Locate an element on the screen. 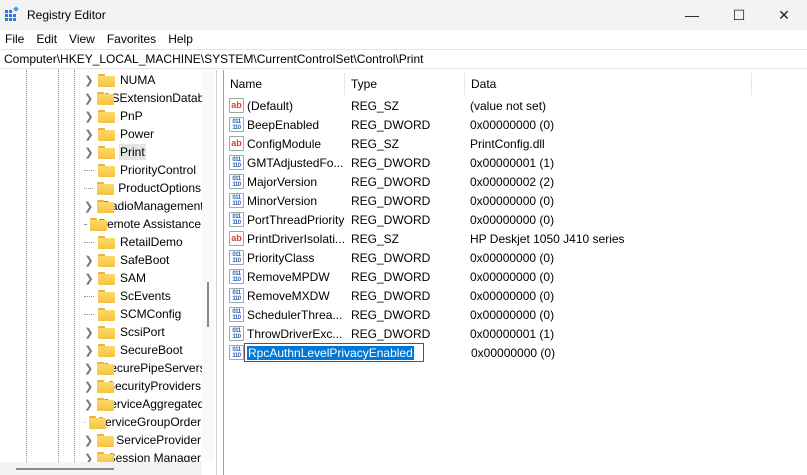  title-bar: Registry Editor — ☐ ✕ is located at coordinates (403, 15).